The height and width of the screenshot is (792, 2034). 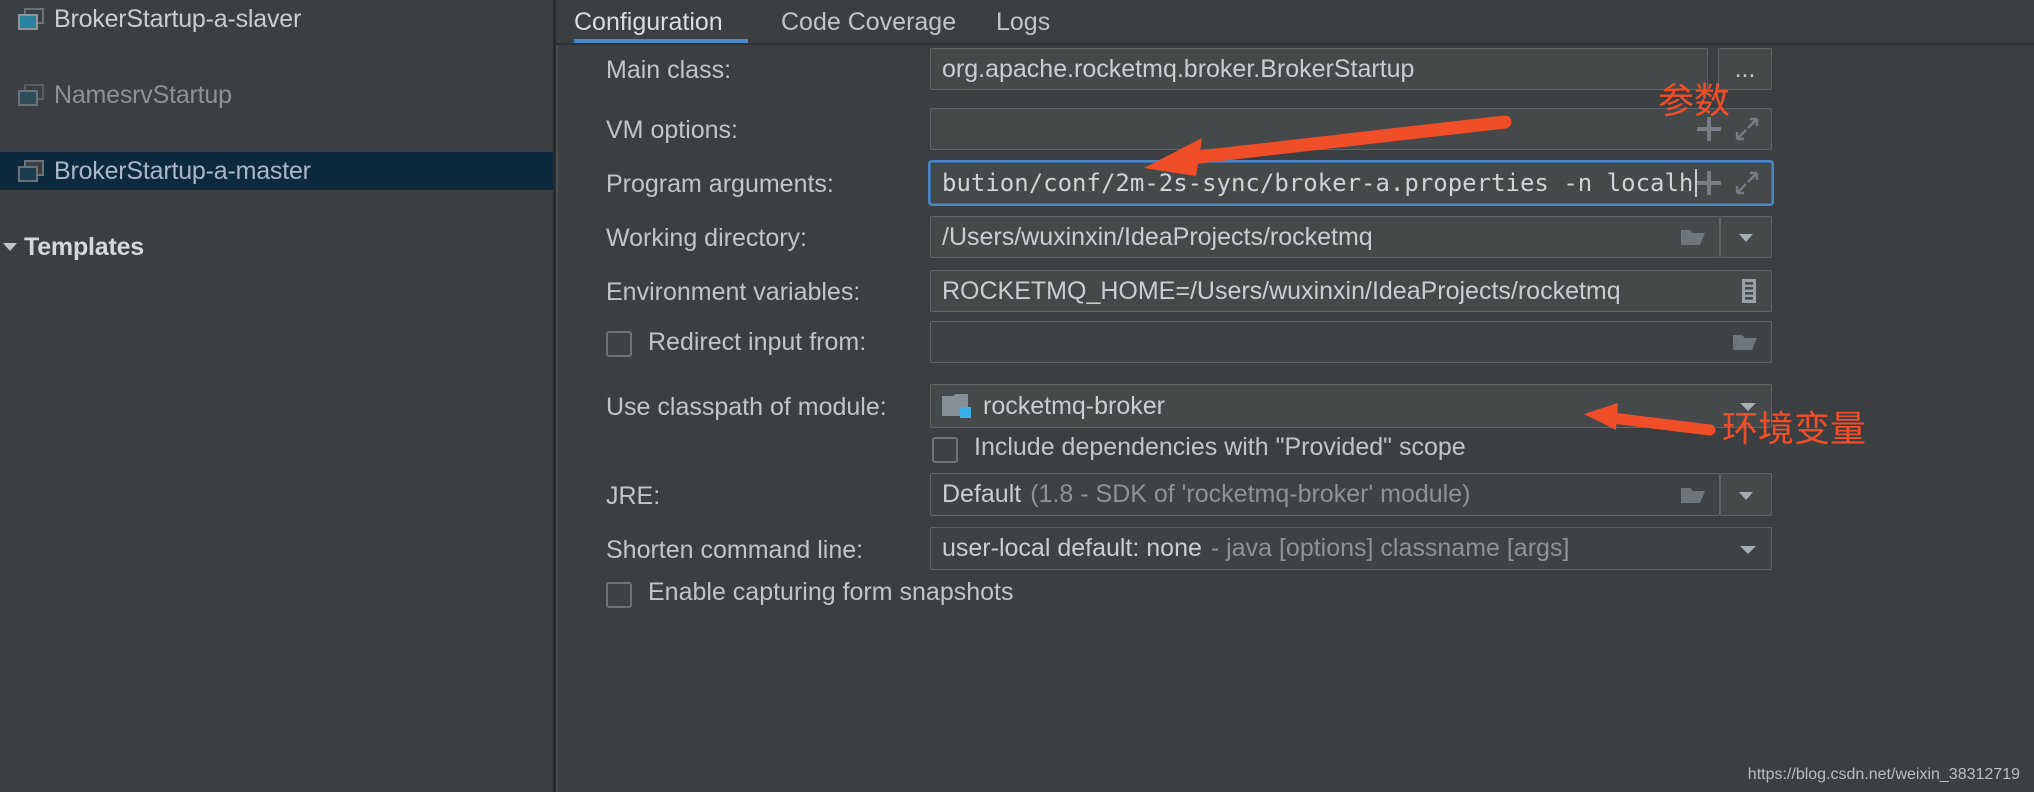 I want to click on redirect-input-path-input, so click(x=1351, y=342).